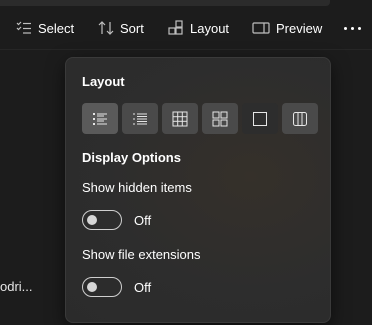  I want to click on square-icon, so click(260, 118).